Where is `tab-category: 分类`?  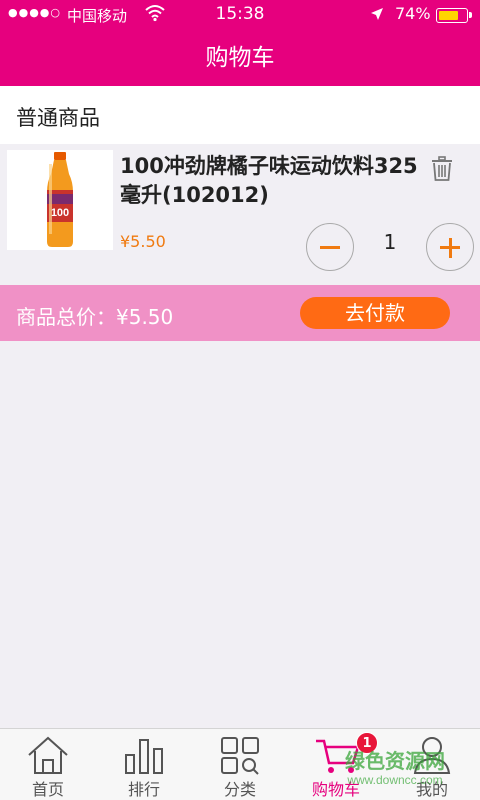 tab-category: 分类 is located at coordinates (240, 764).